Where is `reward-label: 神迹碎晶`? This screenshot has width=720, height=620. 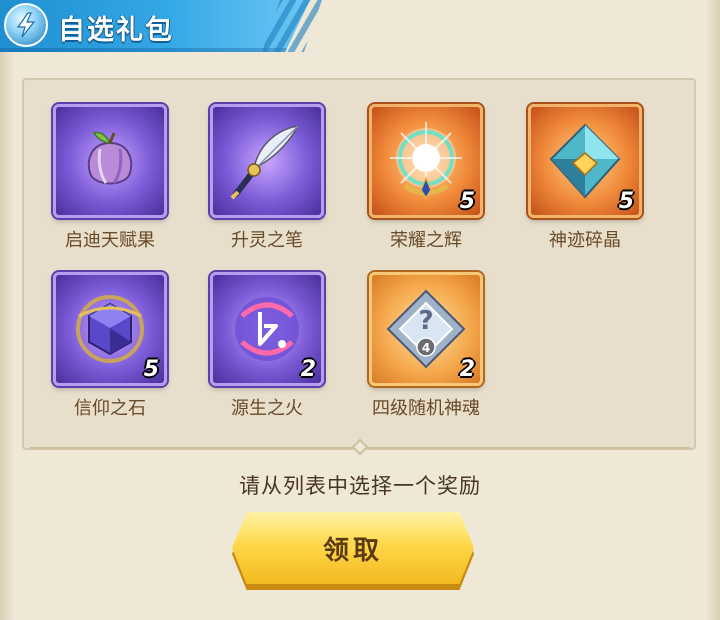 reward-label: 神迹碎晶 is located at coordinates (585, 240).